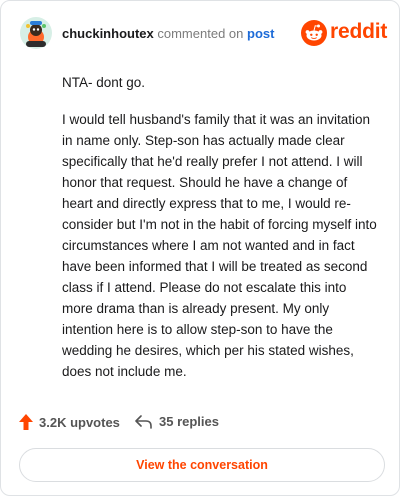  What do you see at coordinates (36, 33) in the screenshot?
I see `user-avatar-icon` at bounding box center [36, 33].